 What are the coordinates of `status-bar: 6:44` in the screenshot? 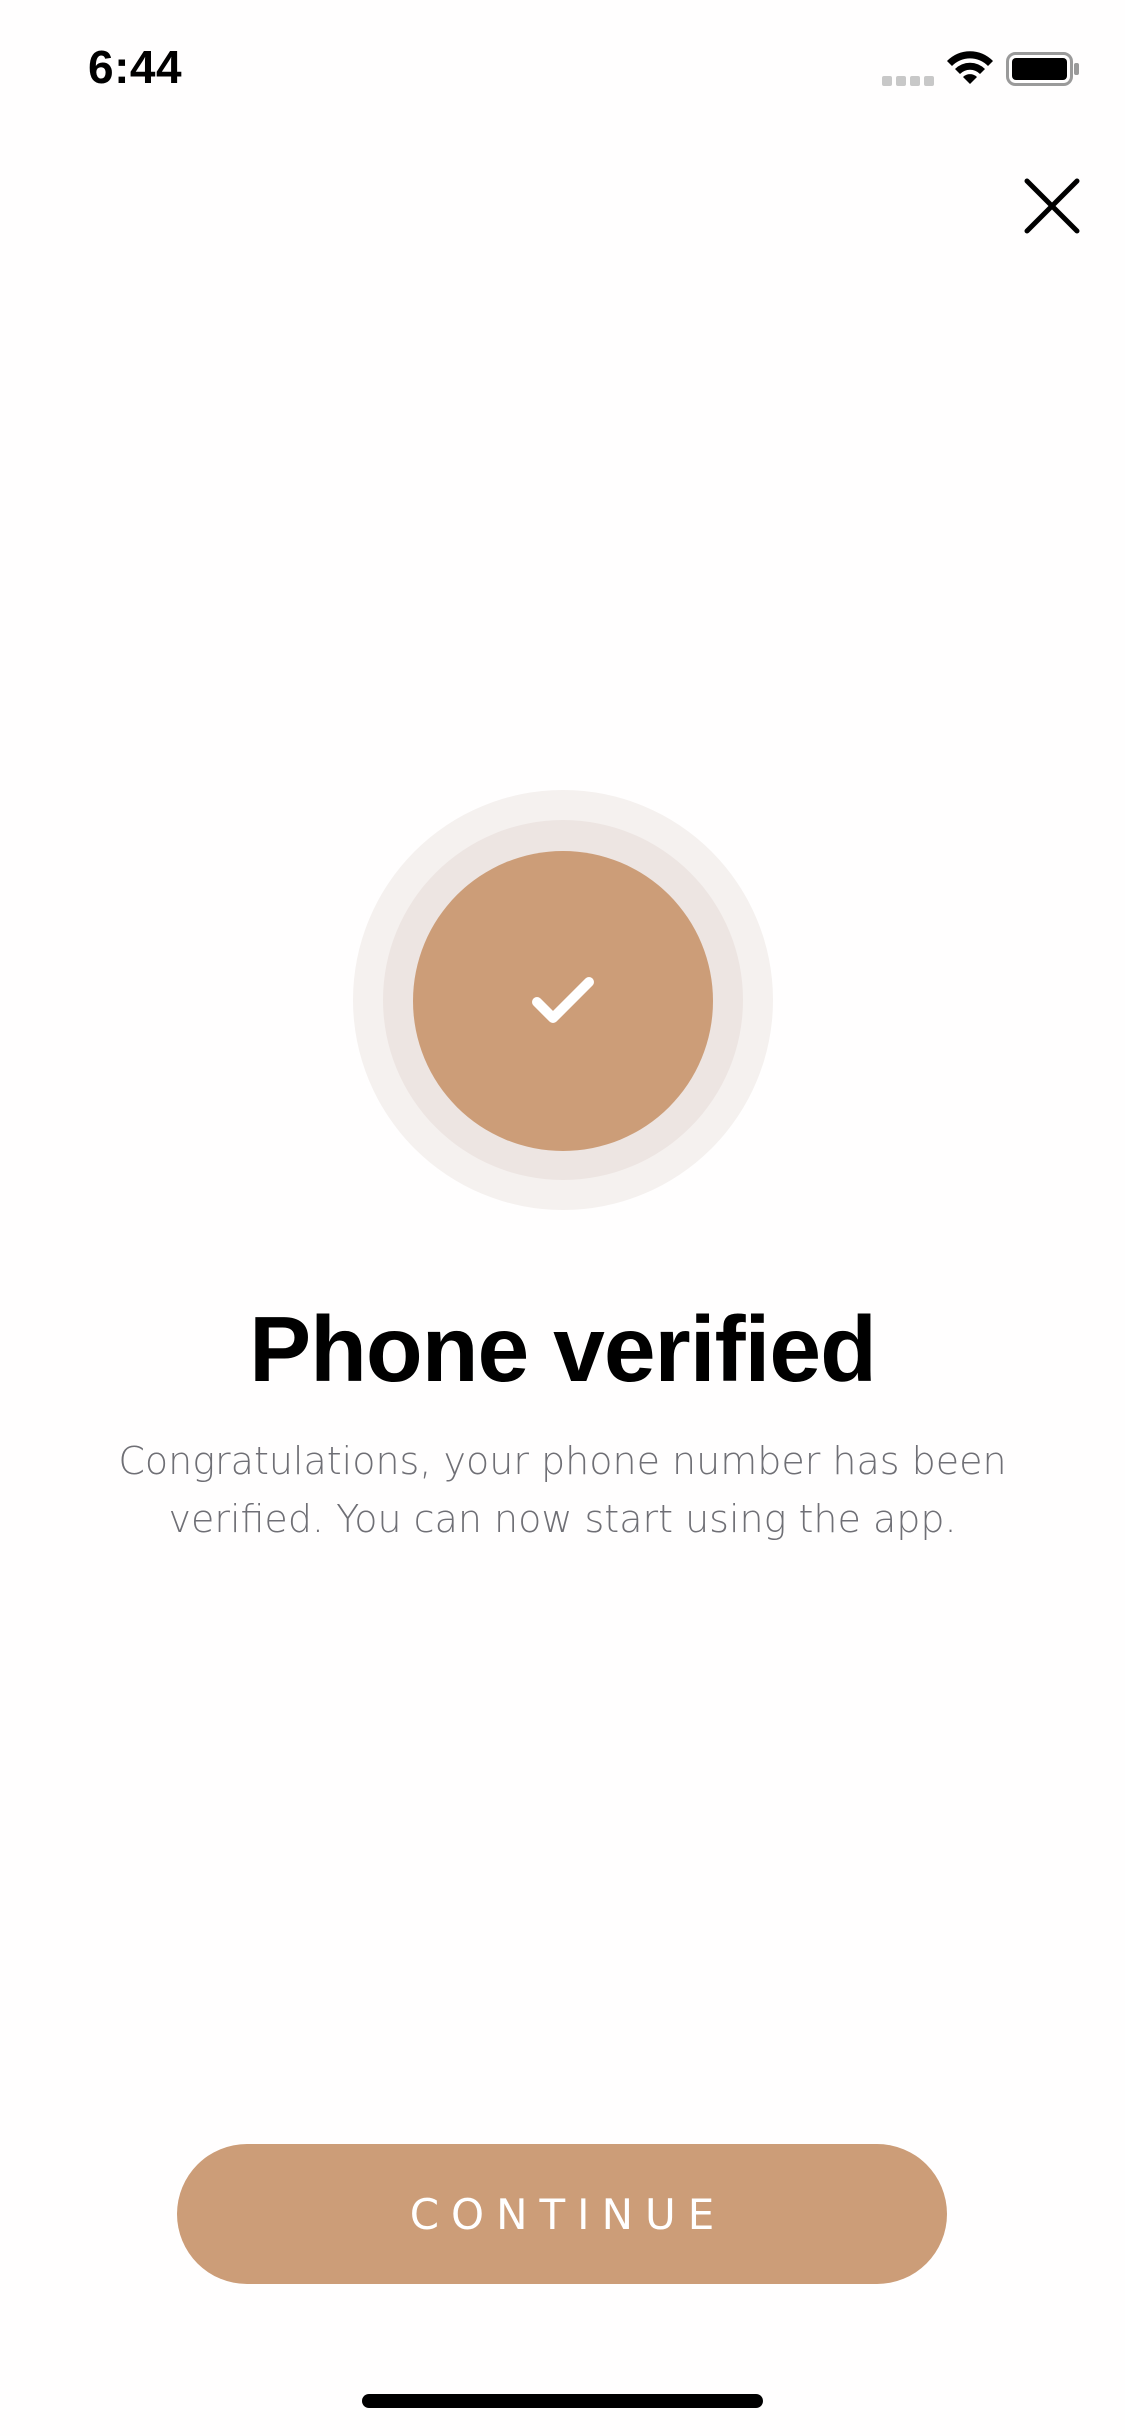 It's located at (562, 66).